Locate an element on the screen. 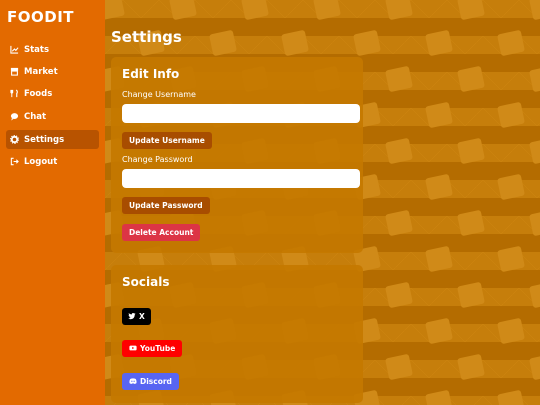  socials-title: Socials is located at coordinates (146, 282).